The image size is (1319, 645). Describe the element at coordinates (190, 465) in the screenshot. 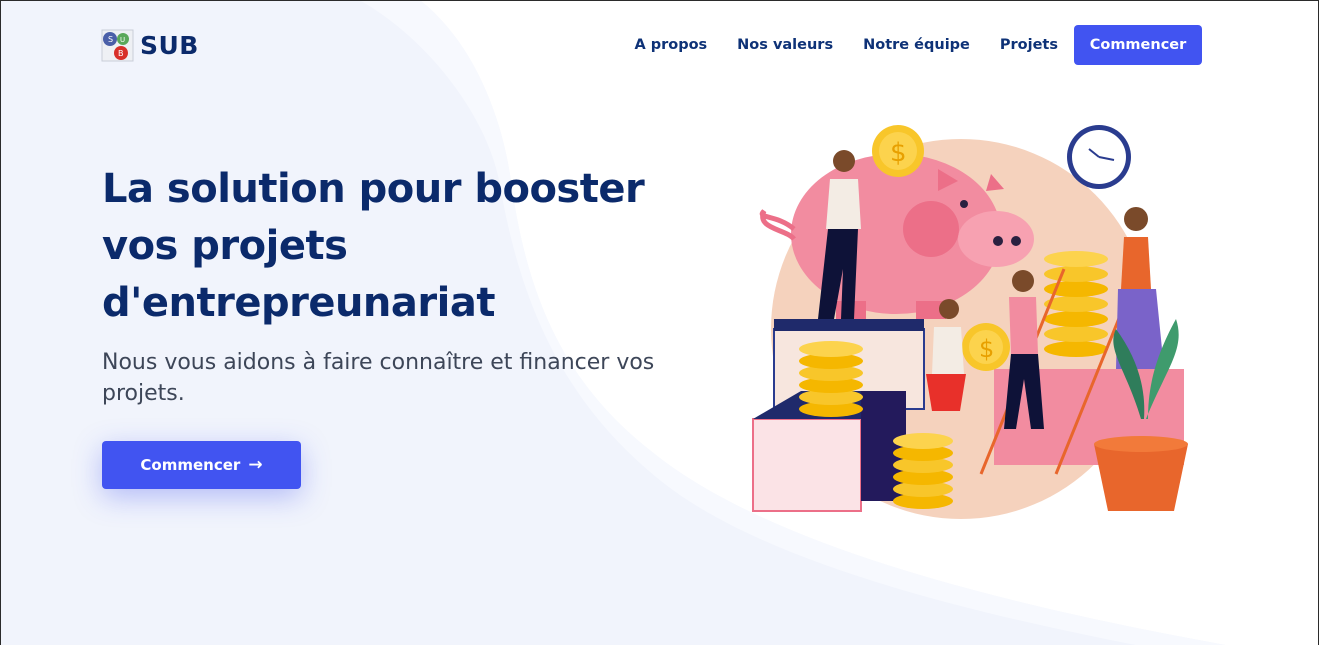

I see `hero-cta-label: Commencer` at that location.